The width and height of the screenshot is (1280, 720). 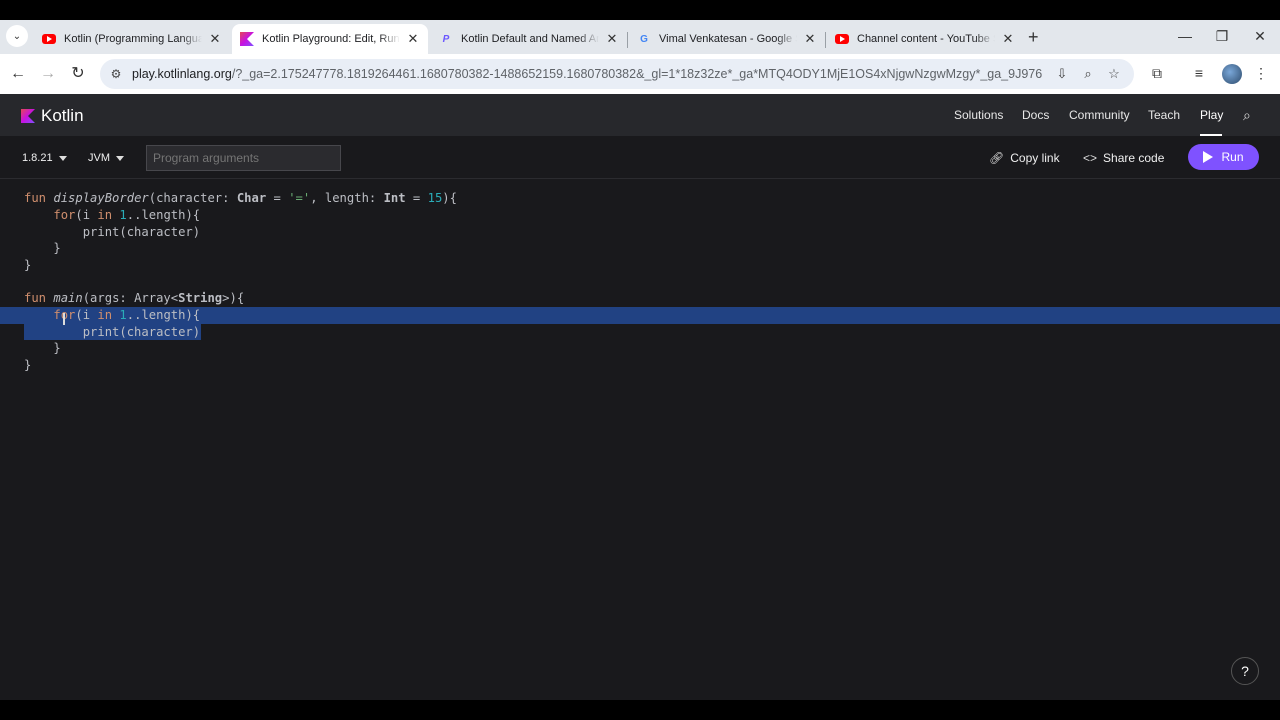 What do you see at coordinates (1157, 73) in the screenshot?
I see `extensions-icon: ⧉` at bounding box center [1157, 73].